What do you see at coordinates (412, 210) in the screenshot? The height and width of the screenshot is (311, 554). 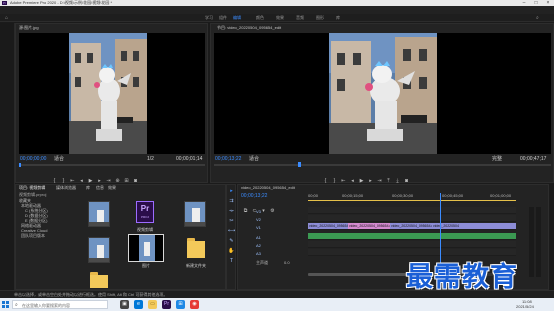 I see `track-v3` at bounding box center [412, 210].